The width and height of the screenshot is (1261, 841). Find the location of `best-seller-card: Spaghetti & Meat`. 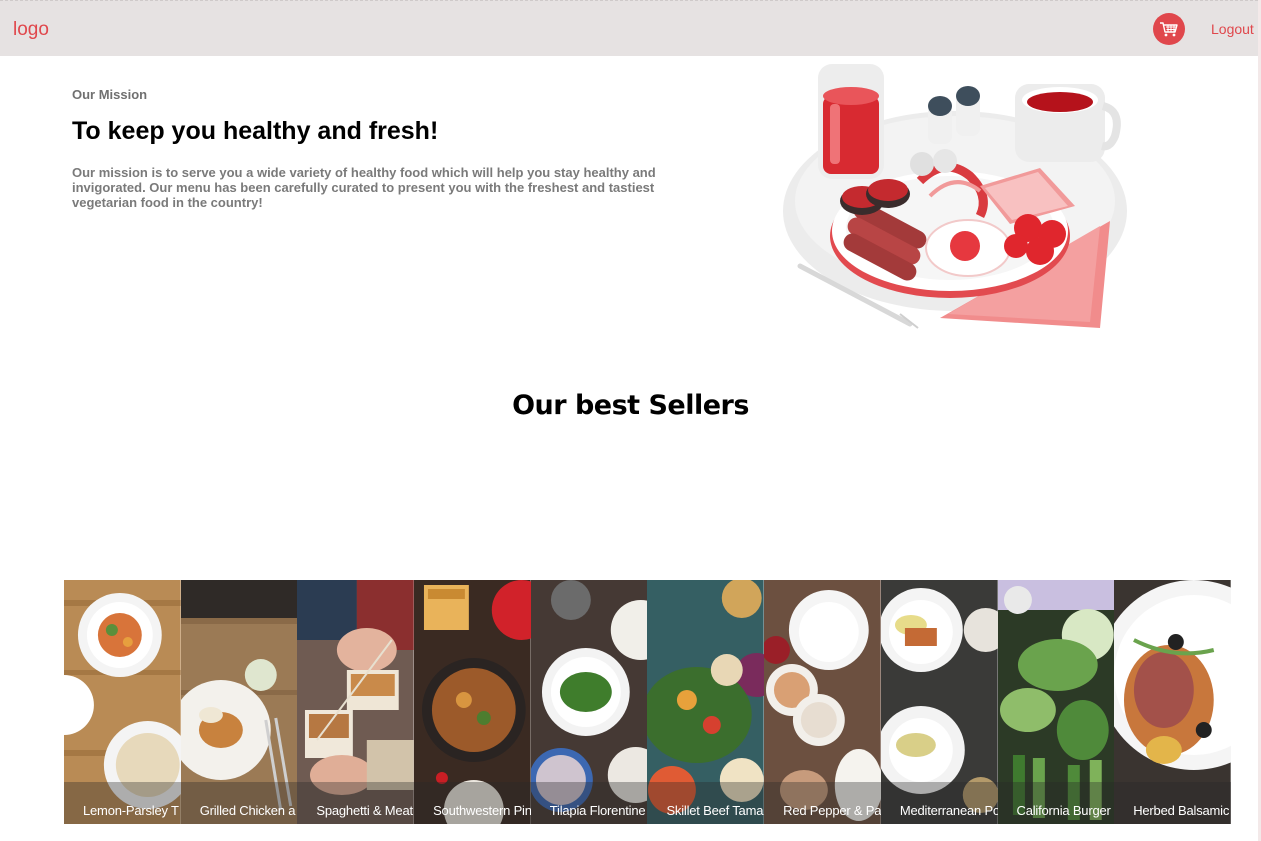

best-seller-card: Spaghetti & Meat is located at coordinates (356, 702).